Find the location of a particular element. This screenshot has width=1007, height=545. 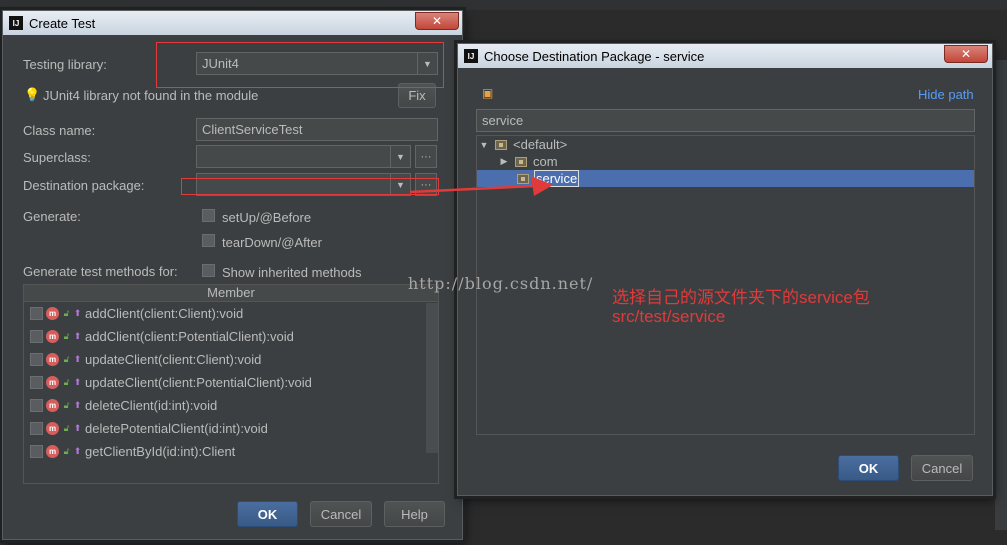

new-package-icon: ▣ is located at coordinates (487, 93).